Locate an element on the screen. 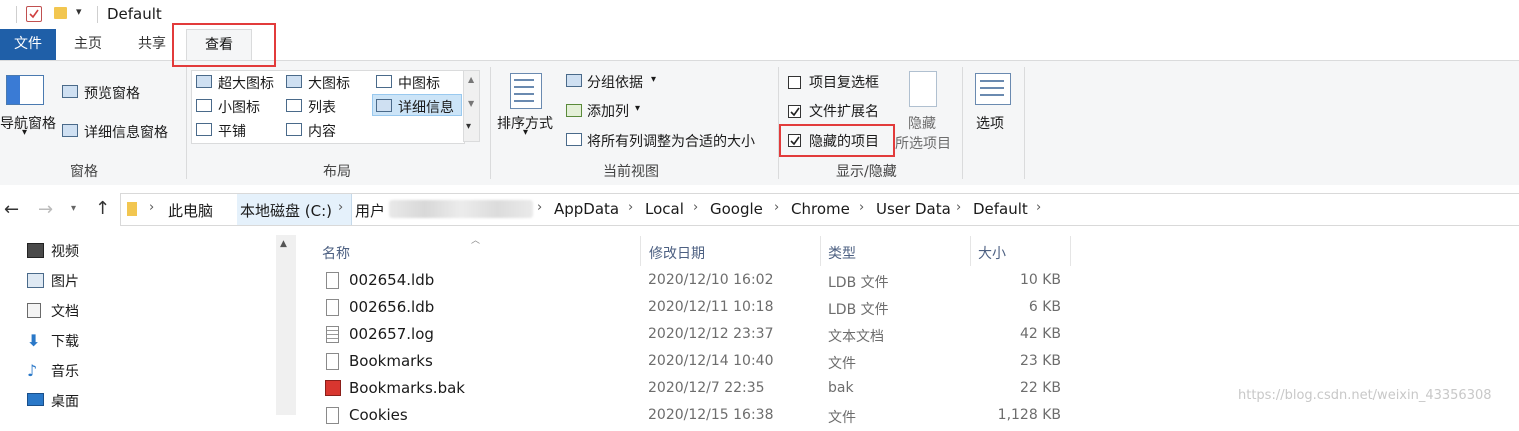 This screenshot has height=431, width=1519. file-row: 002657.log 2020/12/12 23:37 文本文档 42 KB is located at coordinates (700, 336).